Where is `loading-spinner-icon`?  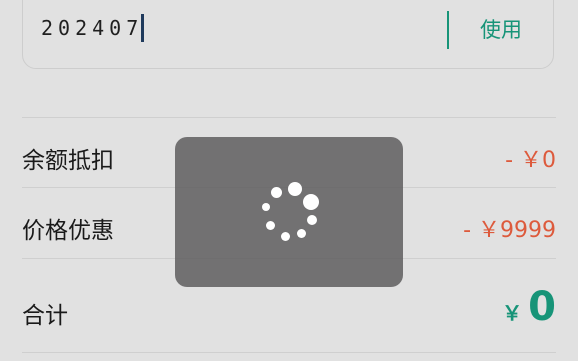
loading-spinner-icon is located at coordinates (291, 213).